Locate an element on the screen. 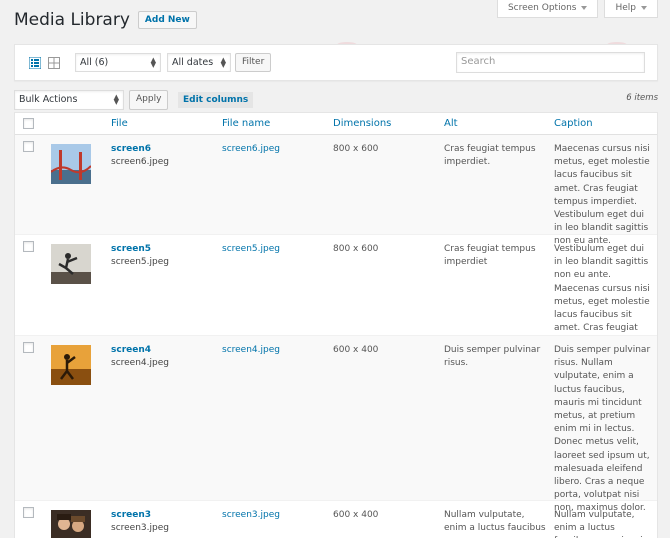 This screenshot has height=538, width=670. table-header: File File name Dimensions Alt Caption is located at coordinates (336, 124).